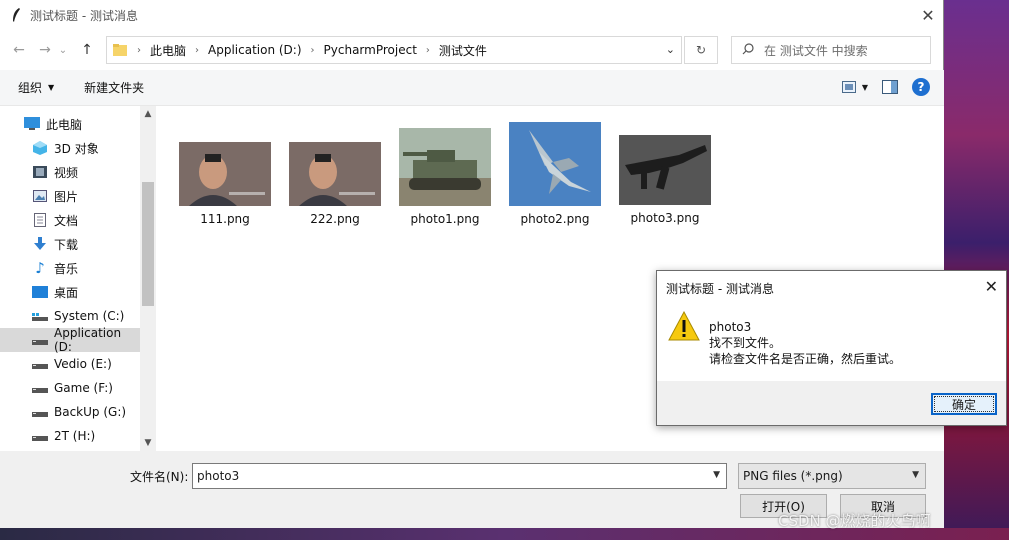 Image resolution: width=1009 pixels, height=540 pixels. What do you see at coordinates (218, 476) in the screenshot?
I see `filename-value: photo3` at bounding box center [218, 476].